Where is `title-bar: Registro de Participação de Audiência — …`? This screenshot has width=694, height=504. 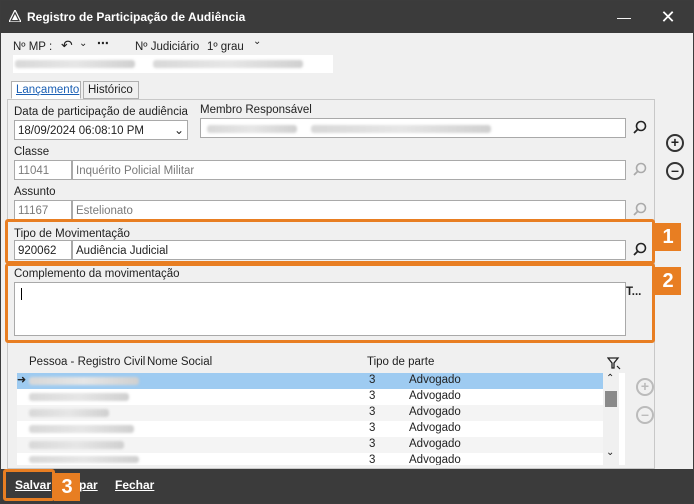
title-bar: Registro de Participação de Audiência — … is located at coordinates (347, 17).